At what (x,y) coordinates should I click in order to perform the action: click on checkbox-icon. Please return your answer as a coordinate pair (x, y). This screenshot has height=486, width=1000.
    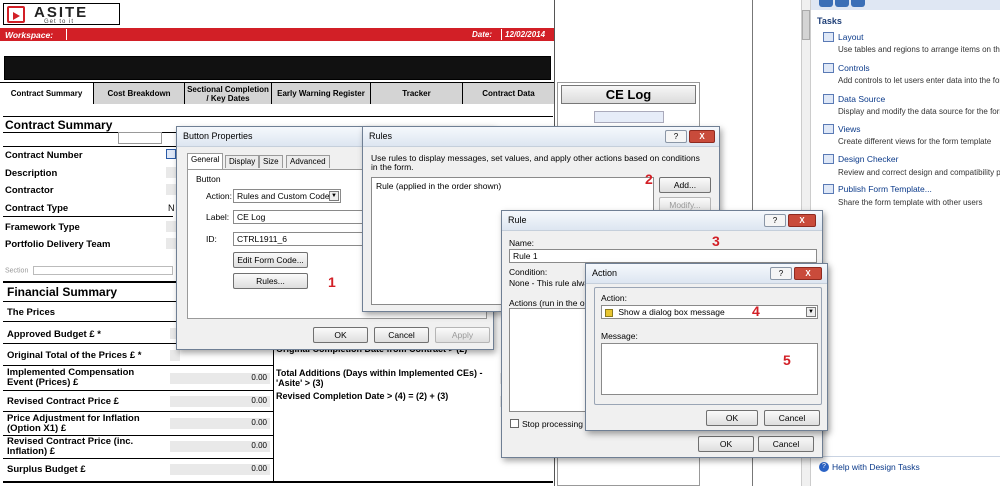
    Looking at the image, I should click on (171, 154).